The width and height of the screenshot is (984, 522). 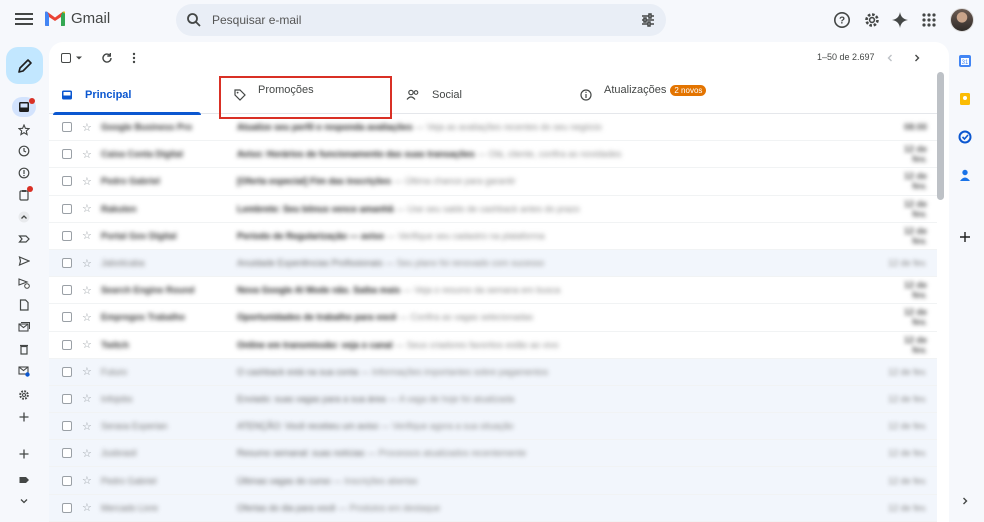 What do you see at coordinates (648, 20) in the screenshot?
I see `search-options-icon` at bounding box center [648, 20].